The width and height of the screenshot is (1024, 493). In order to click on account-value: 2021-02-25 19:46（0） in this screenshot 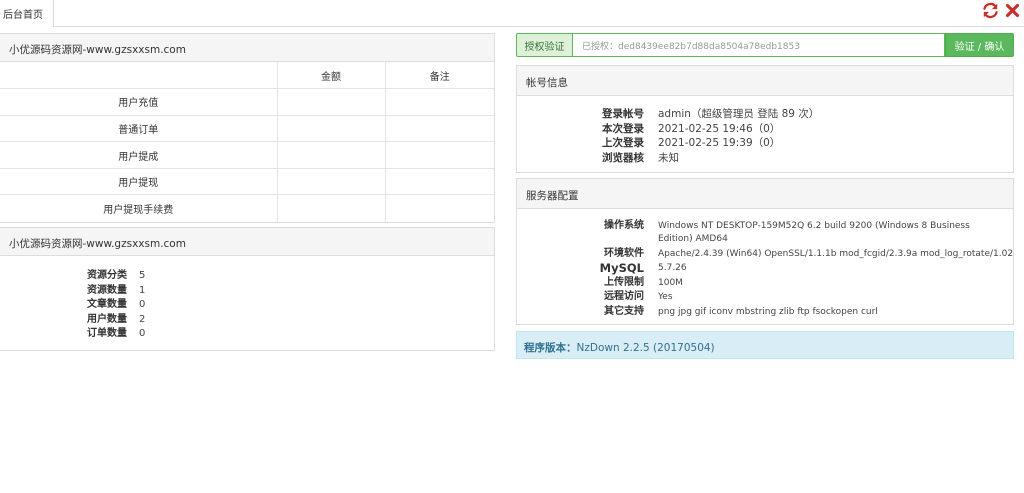, I will do `click(719, 128)`.